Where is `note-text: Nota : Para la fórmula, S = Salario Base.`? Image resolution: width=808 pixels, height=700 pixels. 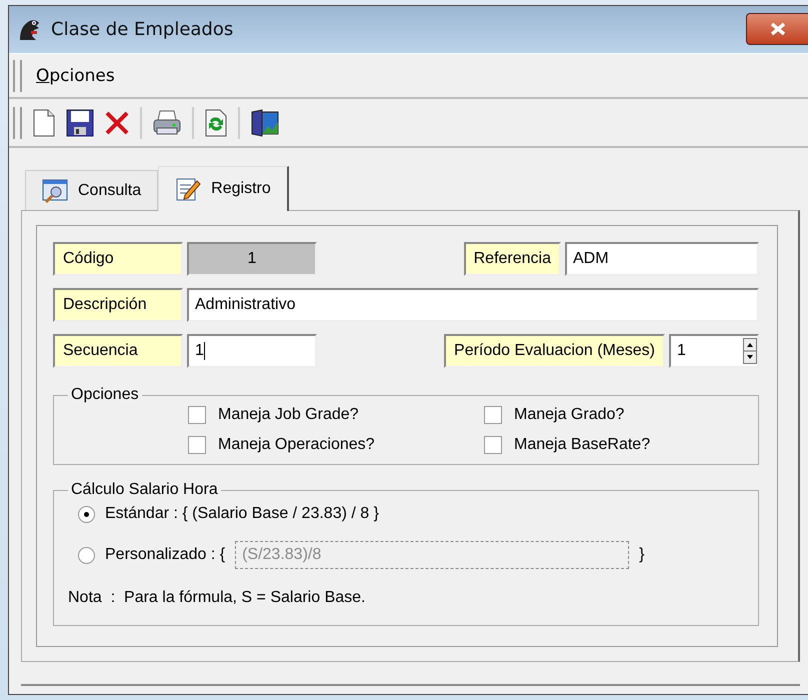
note-text: Nota : Para la fórmula, S = Salario Base. is located at coordinates (217, 598).